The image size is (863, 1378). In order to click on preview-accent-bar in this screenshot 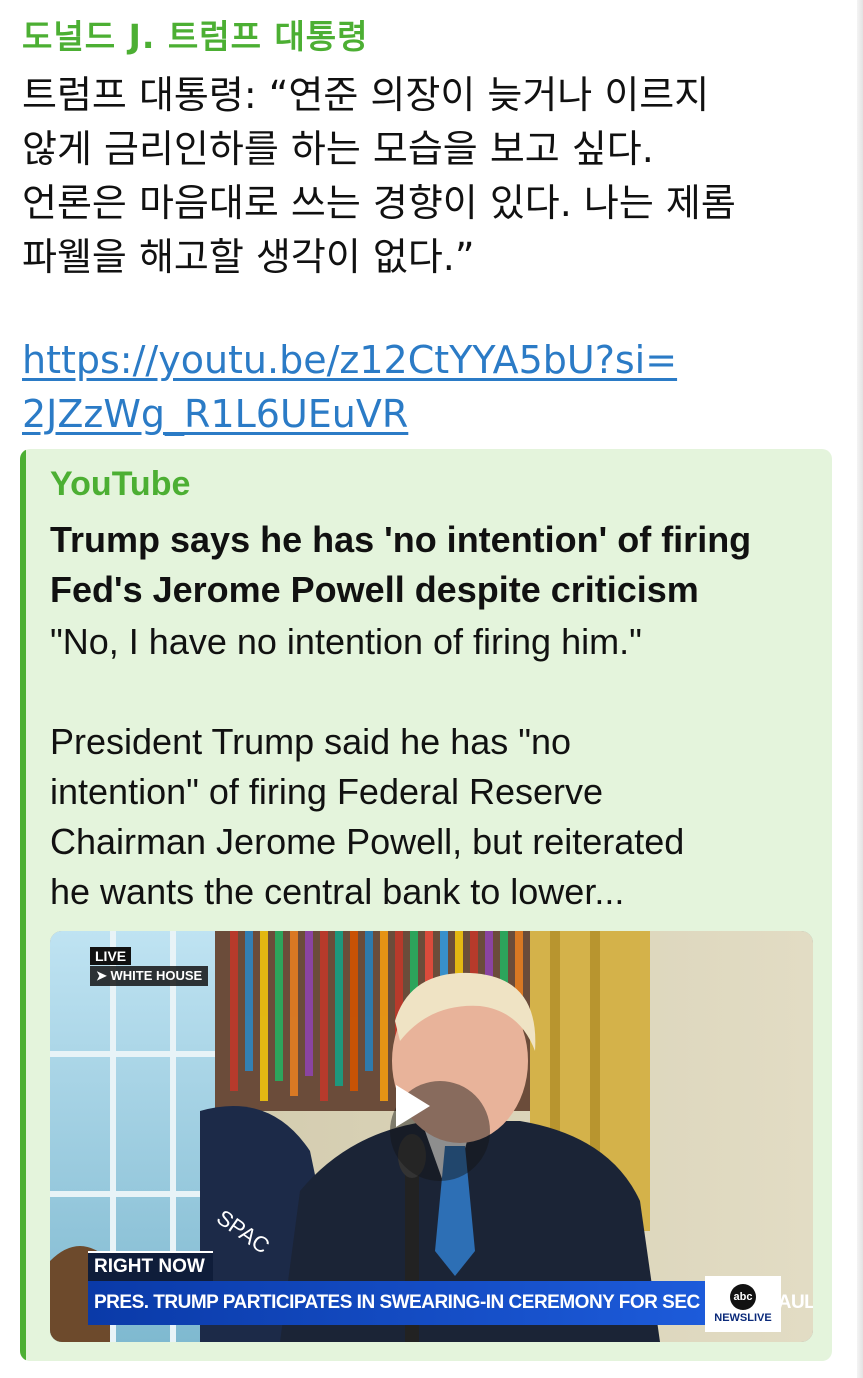, I will do `click(23, 905)`.